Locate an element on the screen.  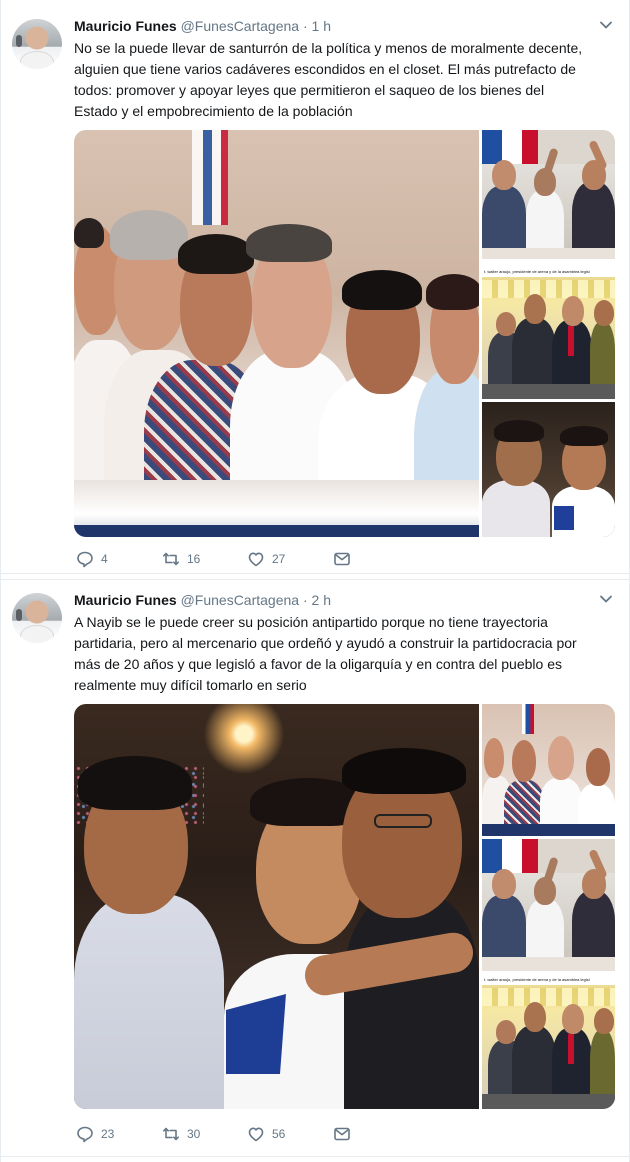
photo-politicians-at-table is located at coordinates (548, 770).